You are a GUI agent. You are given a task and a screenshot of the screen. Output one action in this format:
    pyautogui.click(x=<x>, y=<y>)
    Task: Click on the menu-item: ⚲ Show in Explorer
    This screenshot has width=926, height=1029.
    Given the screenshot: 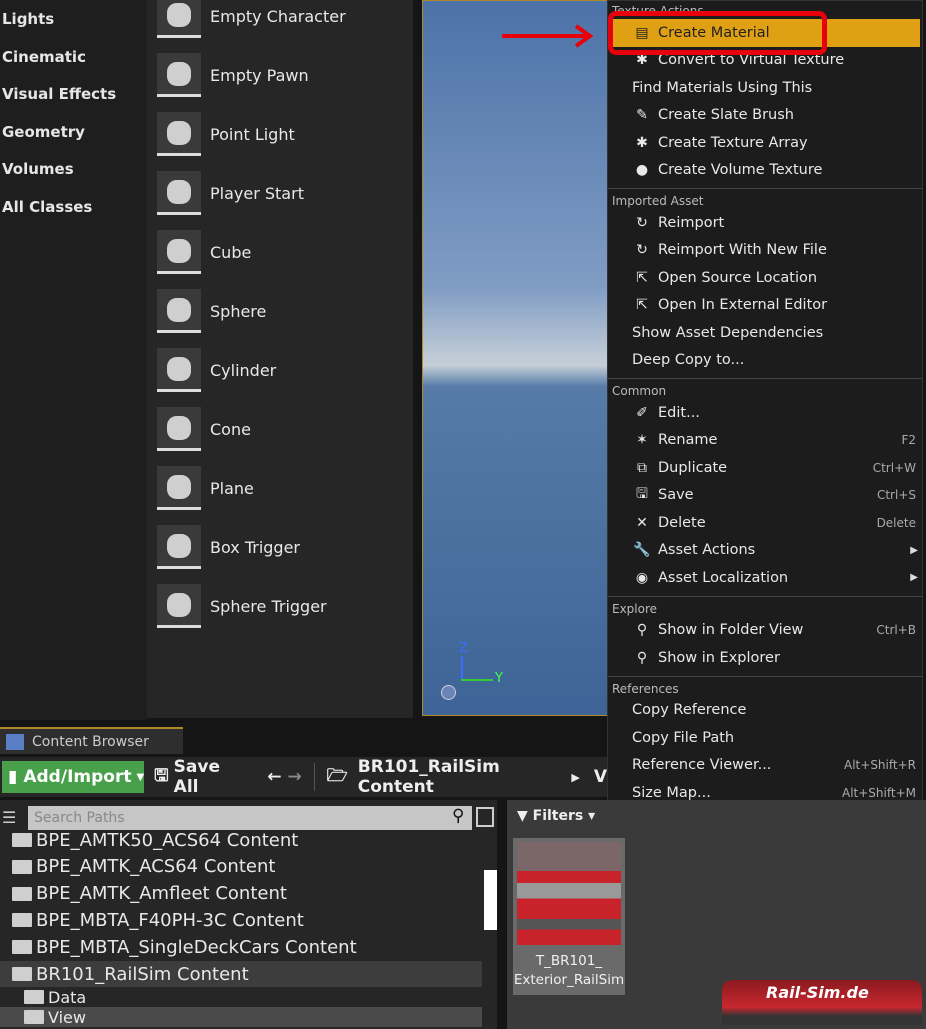 What is the action you would take?
    pyautogui.click(x=765, y=658)
    